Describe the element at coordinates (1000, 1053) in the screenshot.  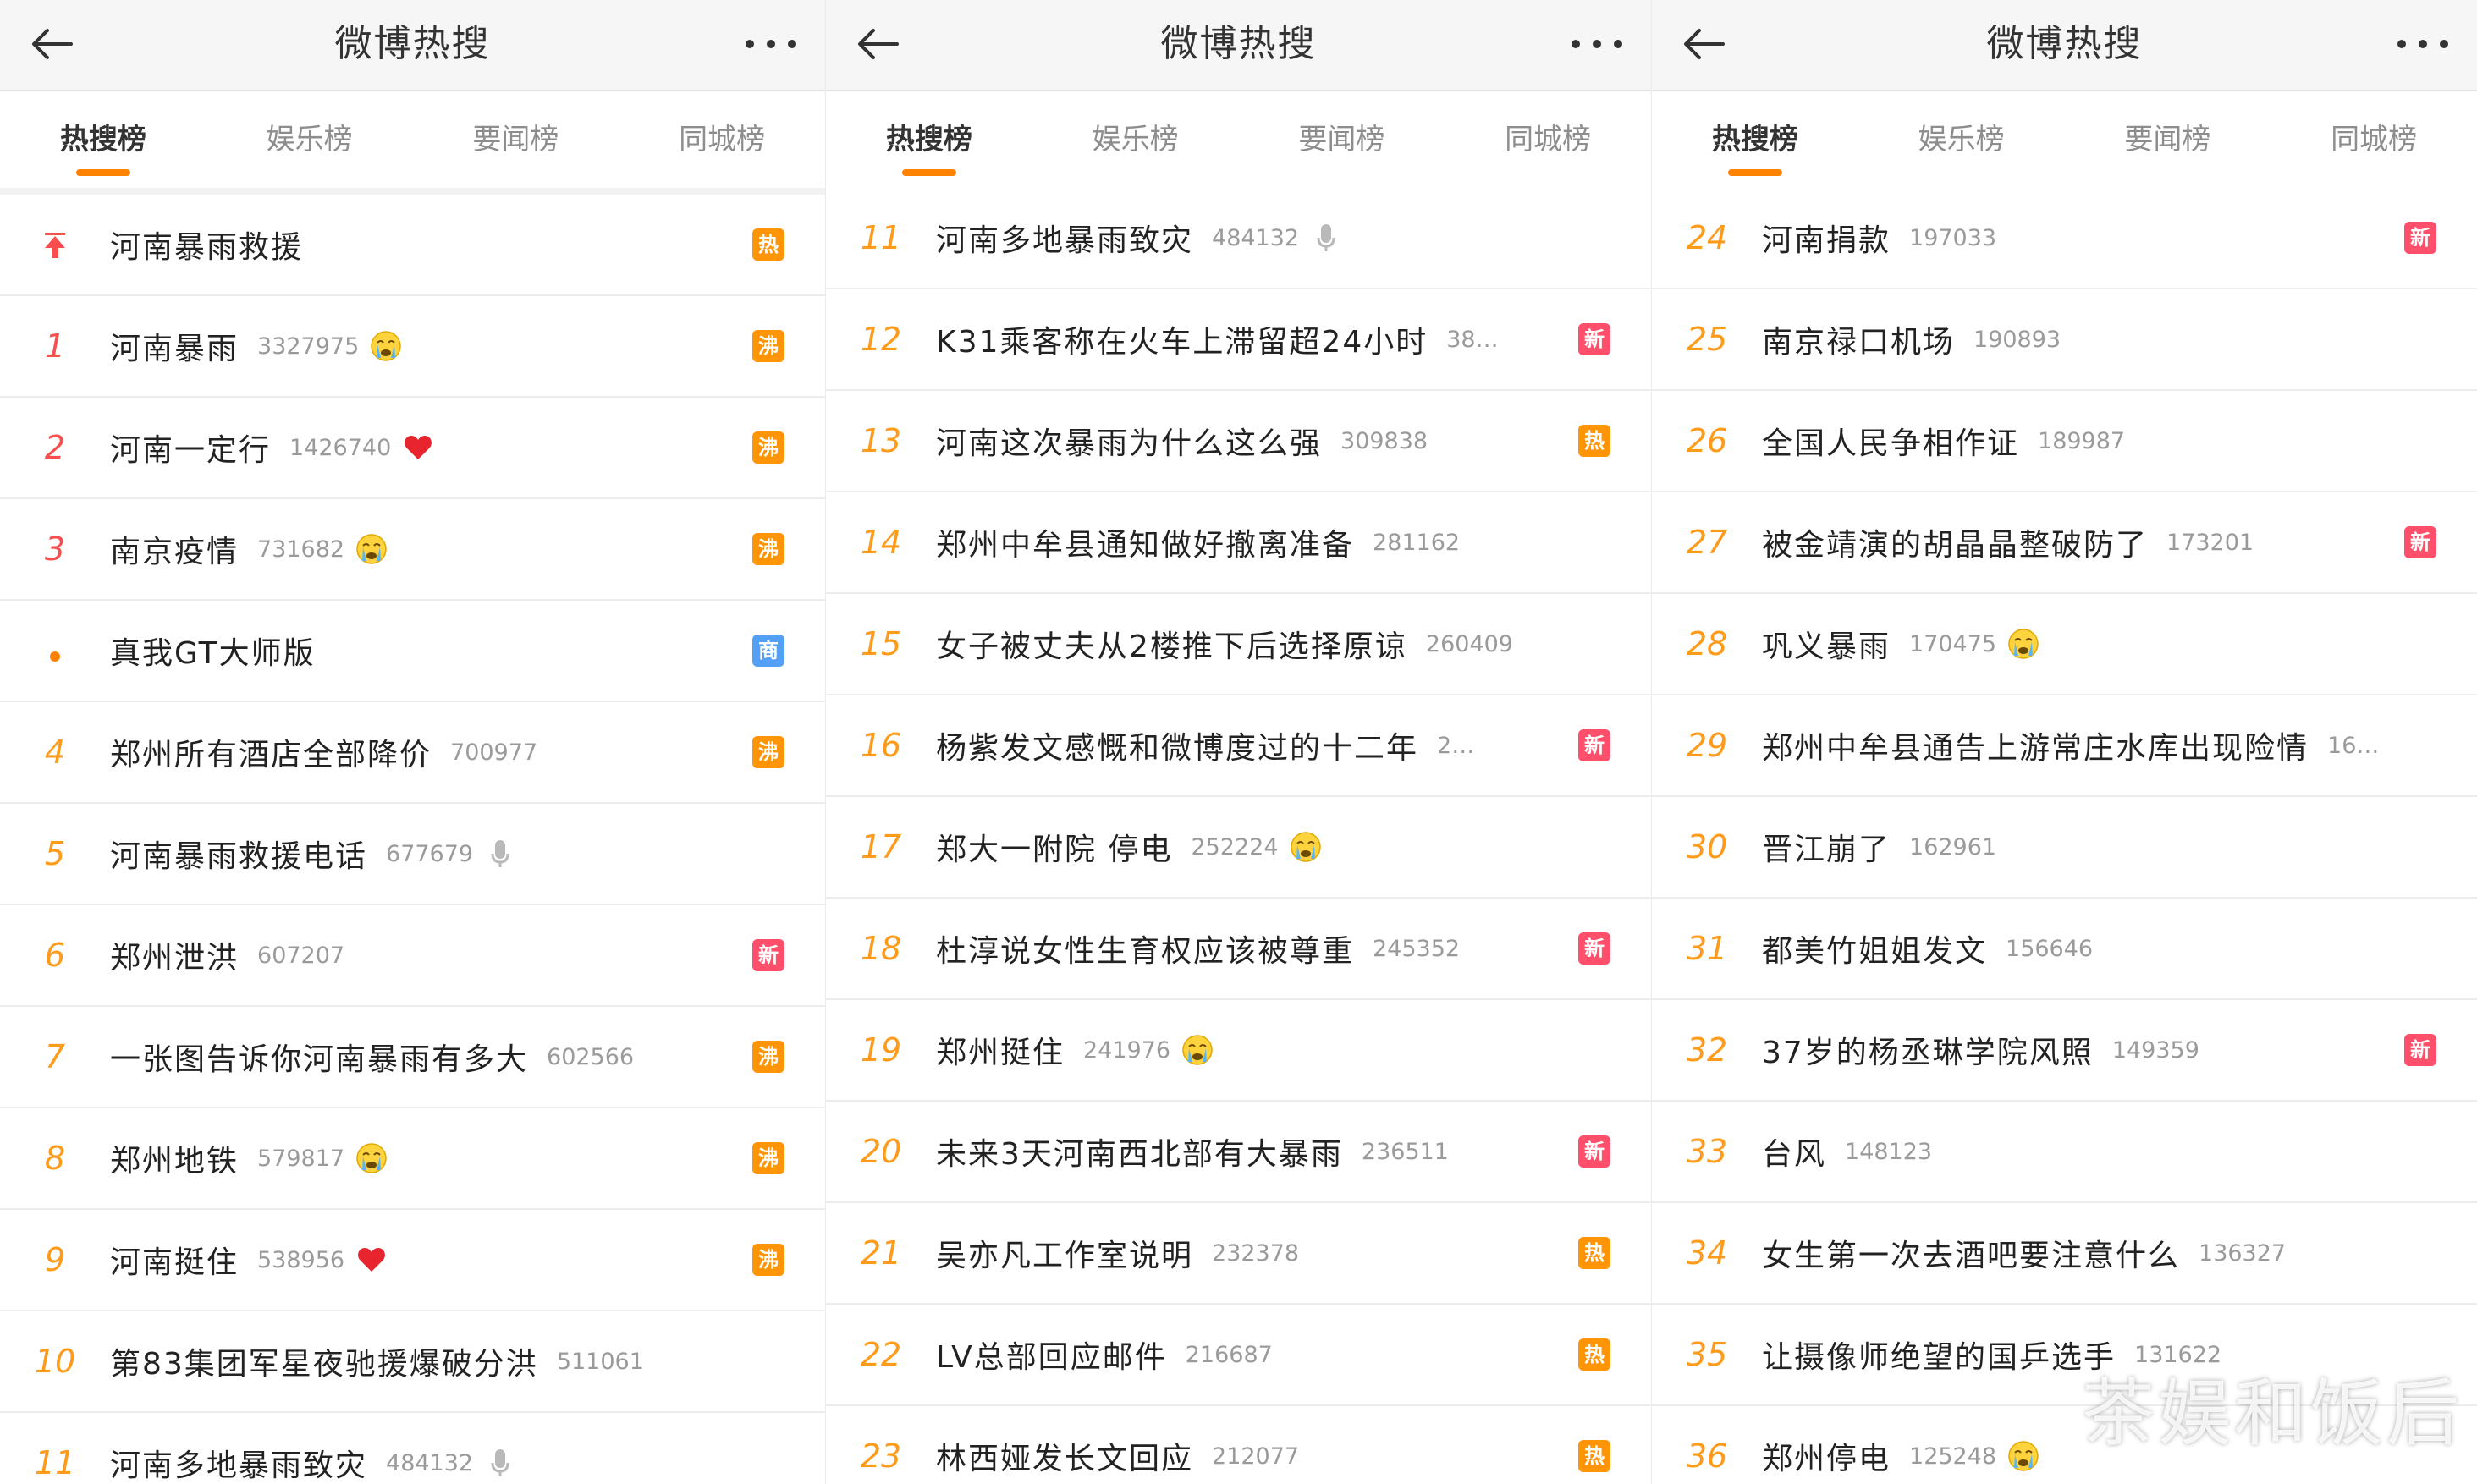
I see `topic-name: 郑州挺住` at that location.